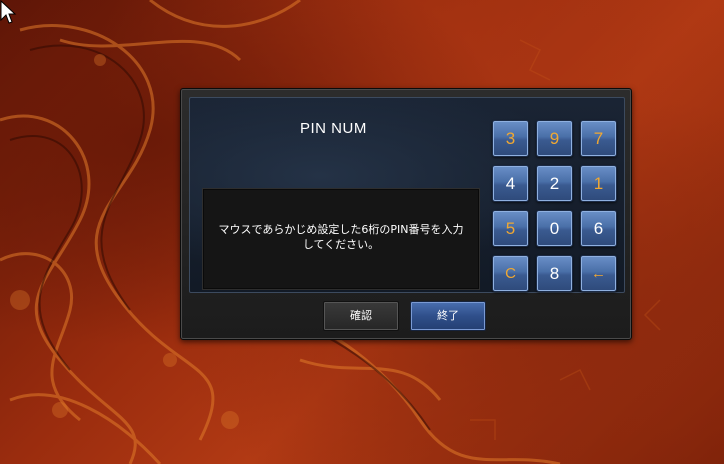 The image size is (724, 464). I want to click on keypad-key-1: 1, so click(598, 183).